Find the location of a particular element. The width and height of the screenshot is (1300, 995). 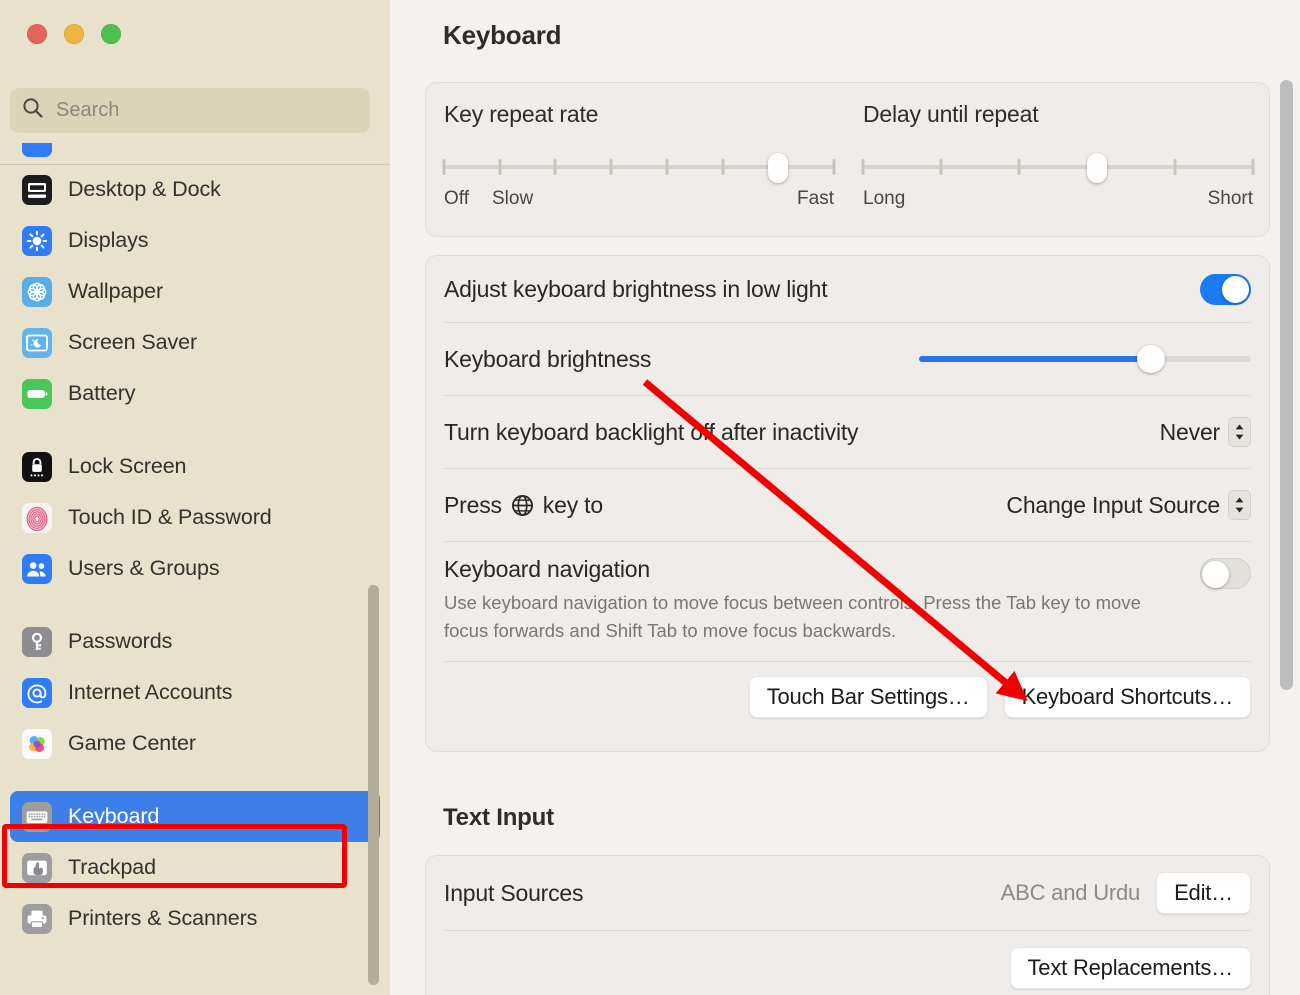

minimize-button is located at coordinates (74, 34).